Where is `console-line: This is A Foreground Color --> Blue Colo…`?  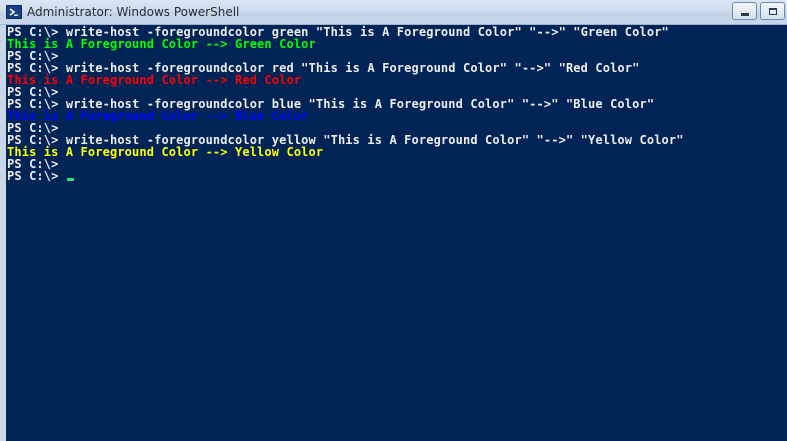 console-line: This is A Foreground Color --> Blue Colo… is located at coordinates (345, 116).